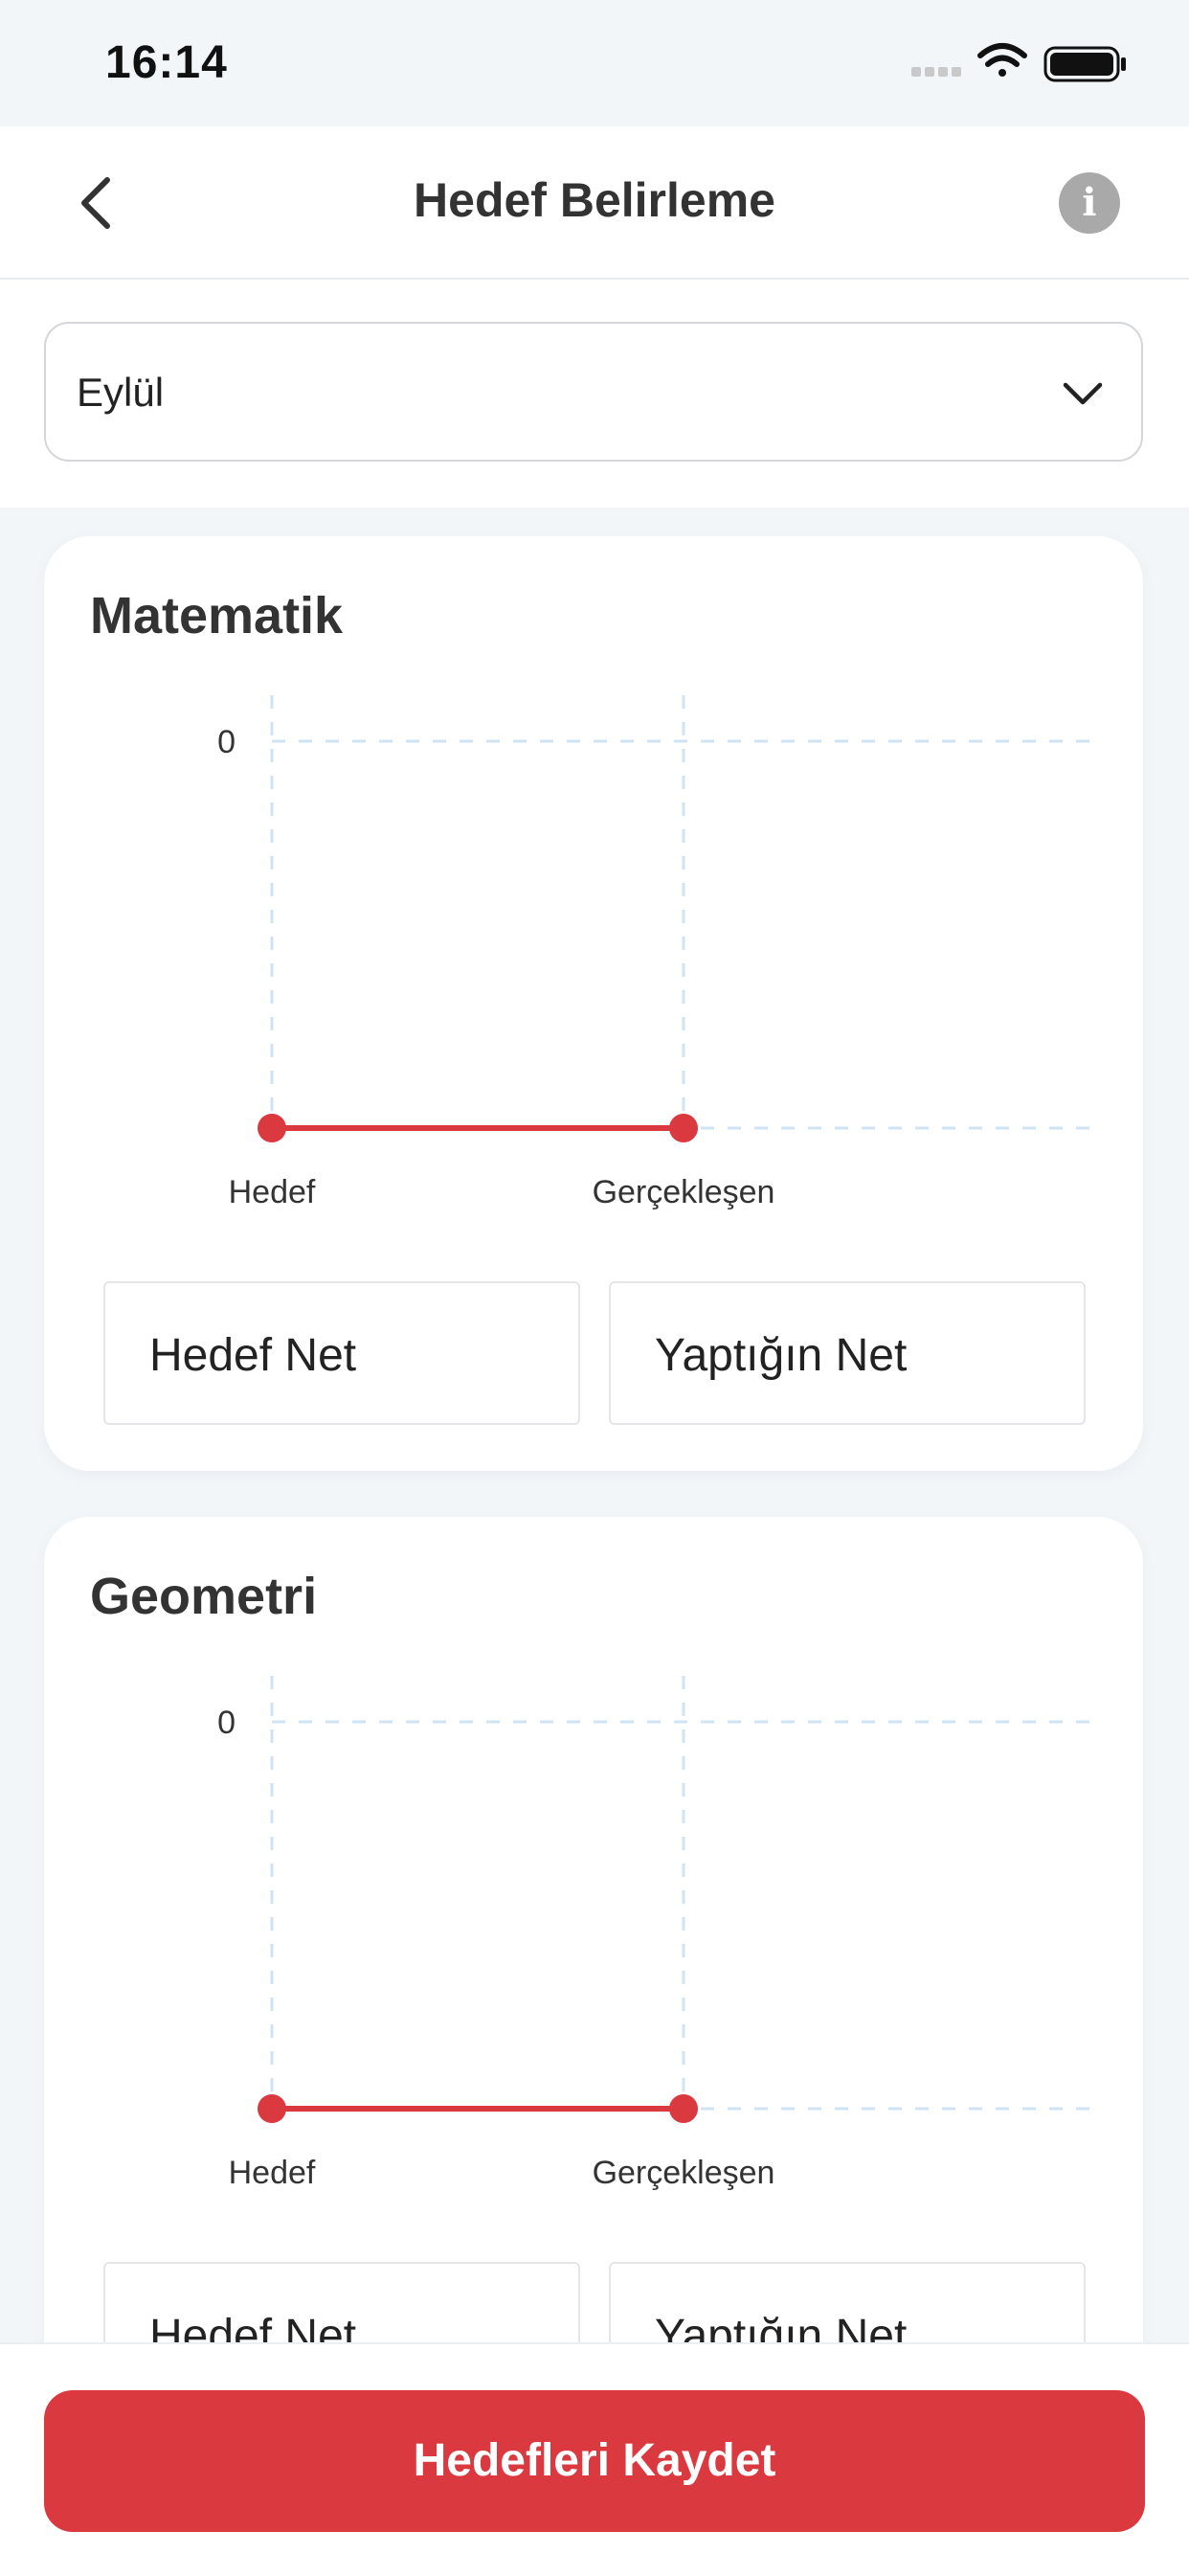  I want to click on wifi-icon, so click(1002, 60).